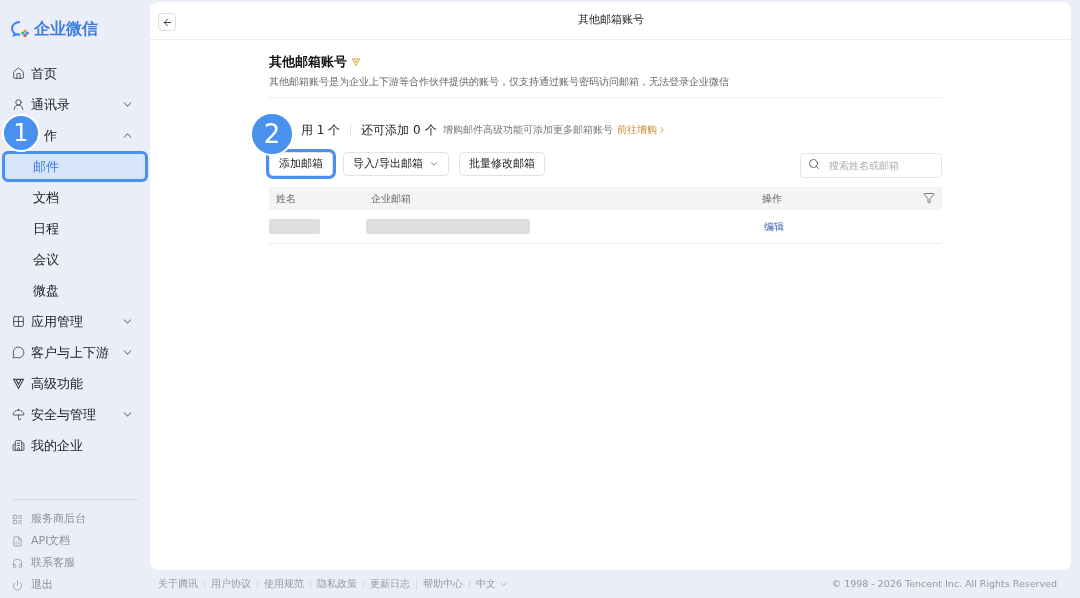 The image size is (1080, 598). What do you see at coordinates (321, 130) in the screenshot?
I see `used-count: 用 1 个` at bounding box center [321, 130].